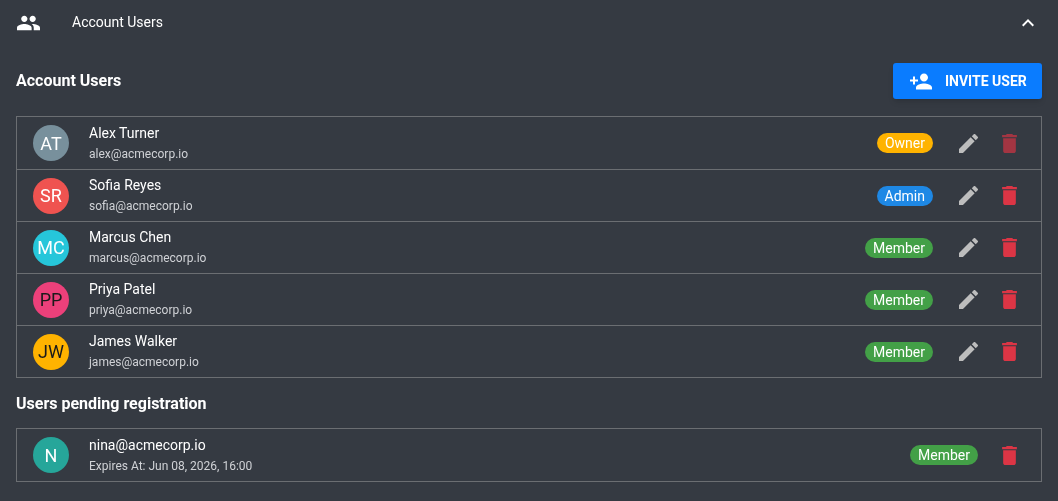 This screenshot has height=501, width=1058. What do you see at coordinates (28, 22) in the screenshot?
I see `people-icon` at bounding box center [28, 22].